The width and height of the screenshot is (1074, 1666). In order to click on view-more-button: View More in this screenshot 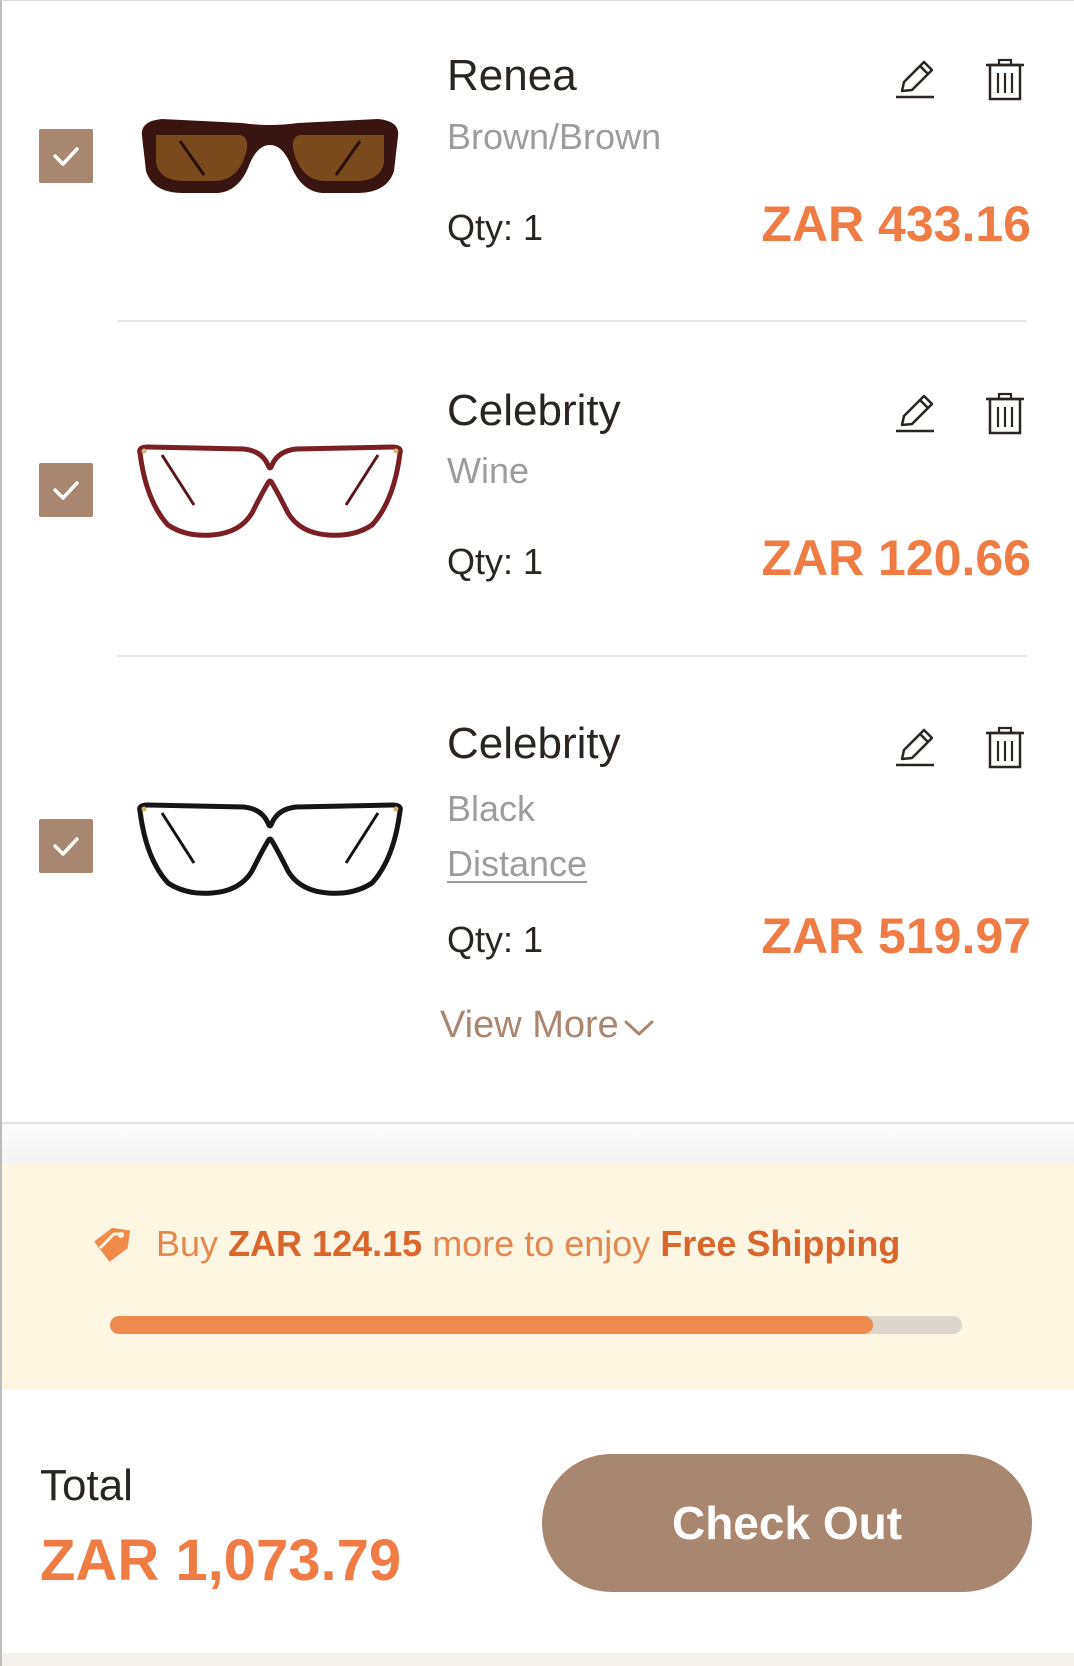, I will do `click(547, 1025)`.